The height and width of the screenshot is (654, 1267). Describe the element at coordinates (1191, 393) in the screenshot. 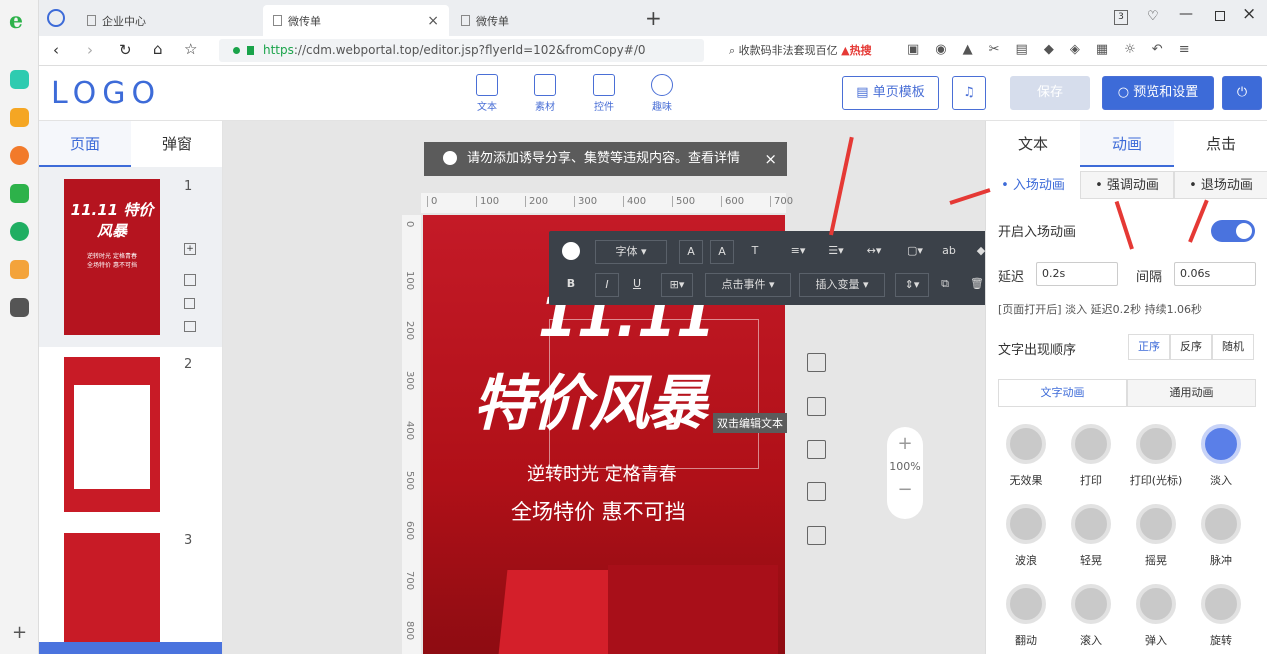

I see `general-animation-tab: 通用动画` at that location.